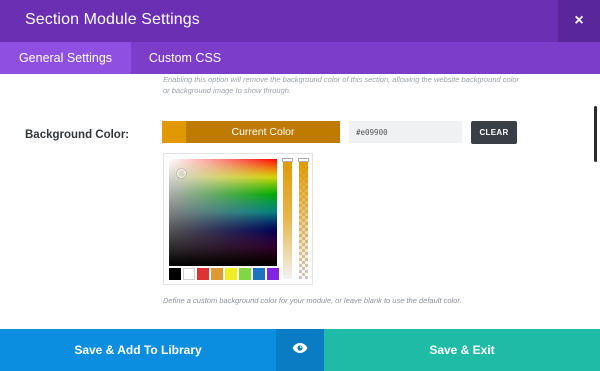 This screenshot has height=371, width=600. I want to click on current-color-button: Current Color, so click(251, 132).